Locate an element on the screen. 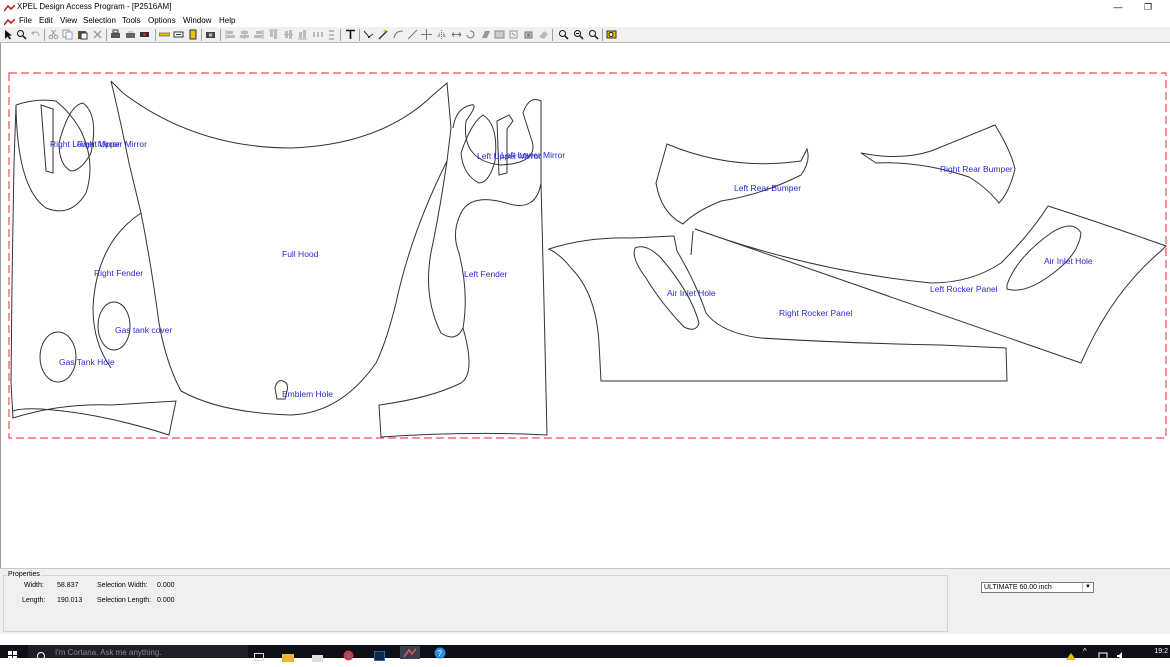 This screenshot has height=667, width=1170. xpel-taskbar-icon is located at coordinates (410, 652).